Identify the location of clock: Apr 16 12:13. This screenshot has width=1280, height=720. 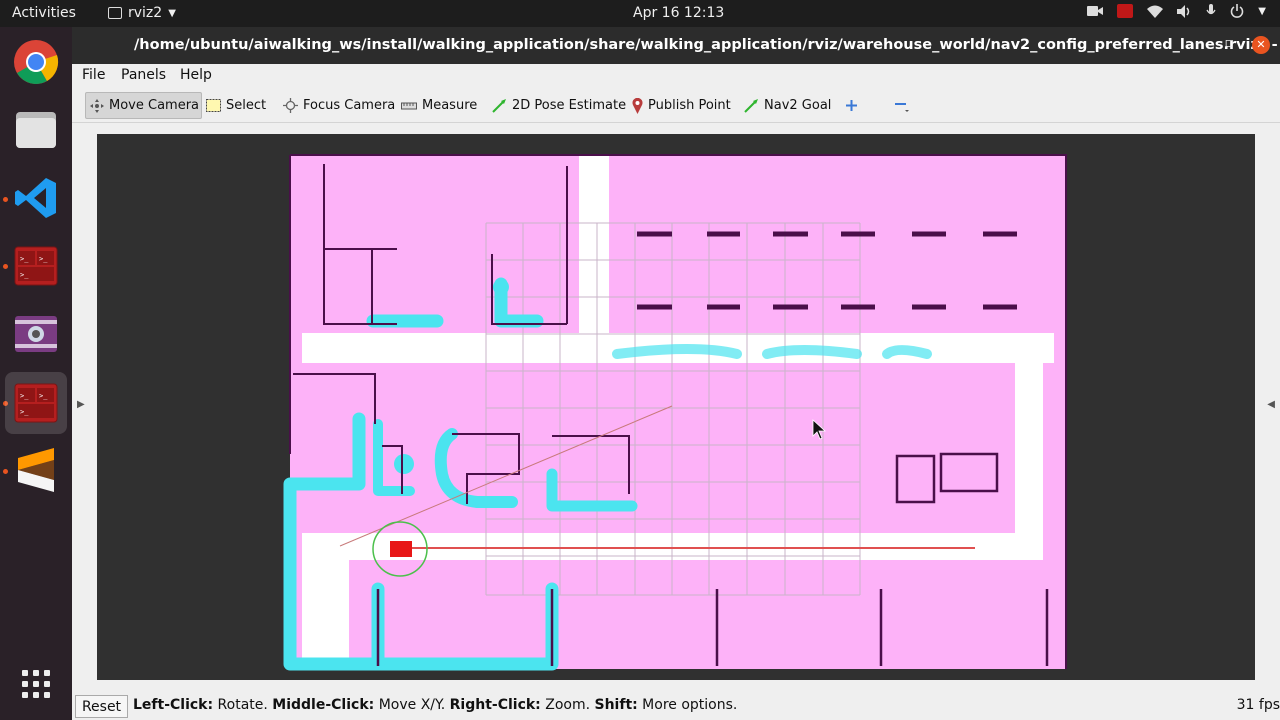
(678, 13).